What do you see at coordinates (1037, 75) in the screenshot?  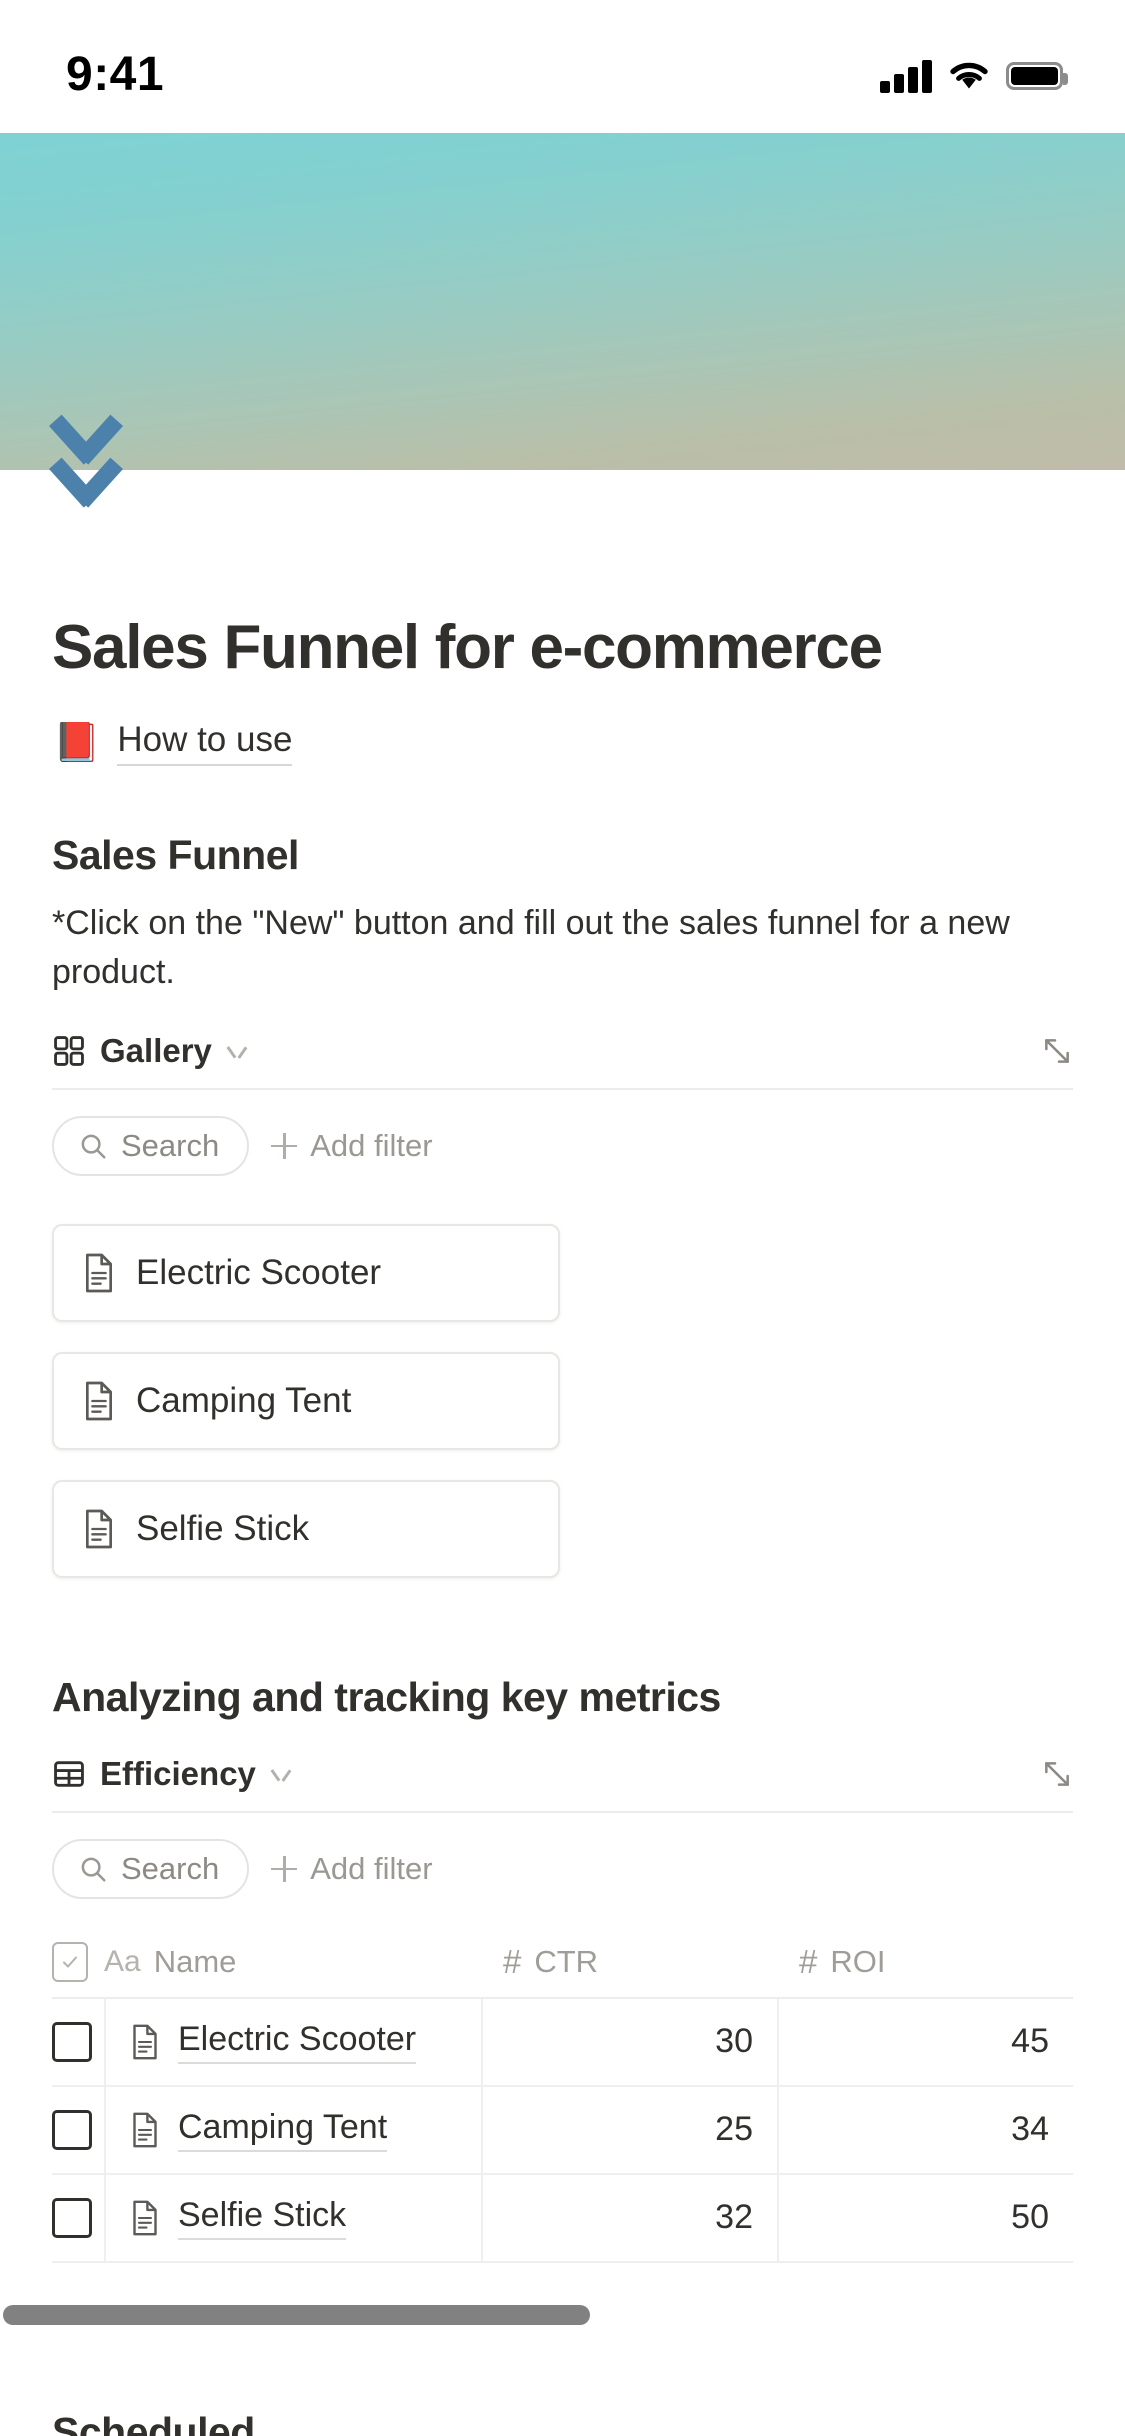 I see `battery-icon` at bounding box center [1037, 75].